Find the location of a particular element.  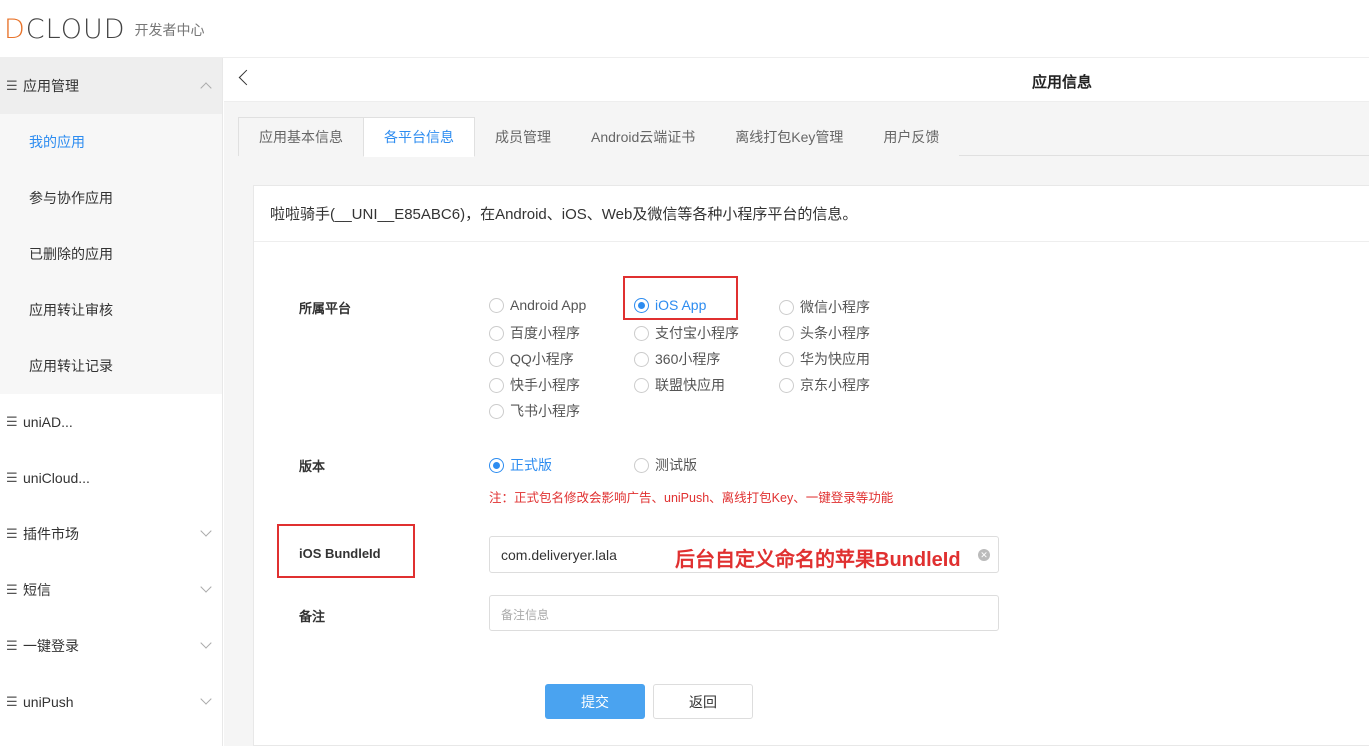

sidebar-group-label: 一键登录 is located at coordinates (51, 646).